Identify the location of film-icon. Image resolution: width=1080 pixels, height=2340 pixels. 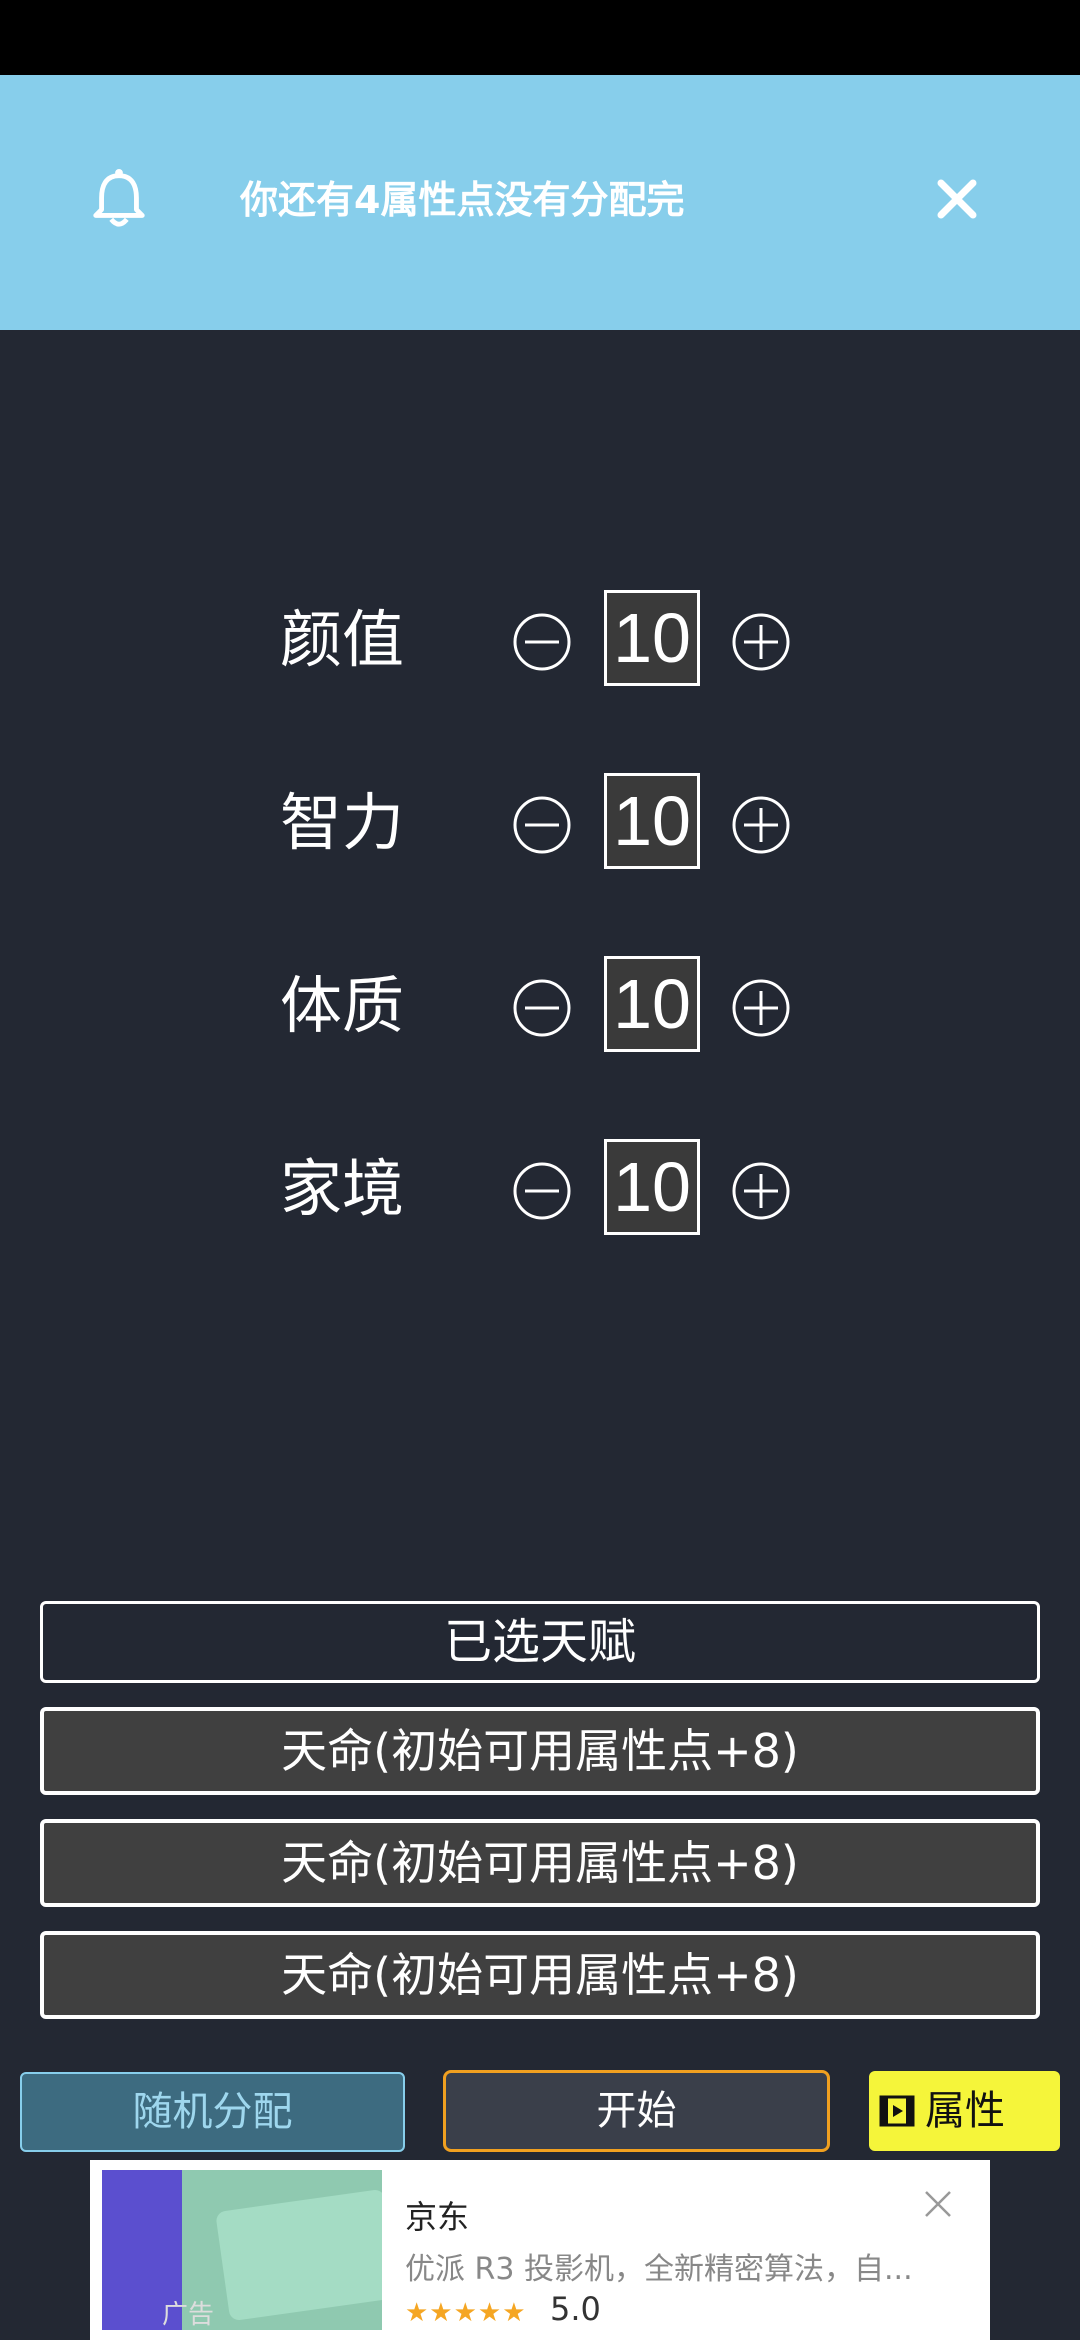
(897, 2111).